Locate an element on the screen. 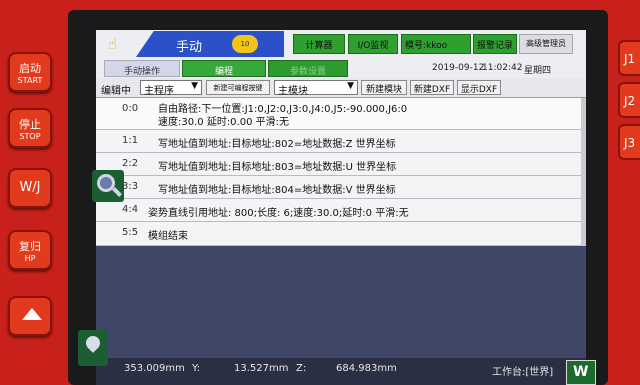 The width and height of the screenshot is (640, 385). calculator-button: 计算器 is located at coordinates (319, 44).